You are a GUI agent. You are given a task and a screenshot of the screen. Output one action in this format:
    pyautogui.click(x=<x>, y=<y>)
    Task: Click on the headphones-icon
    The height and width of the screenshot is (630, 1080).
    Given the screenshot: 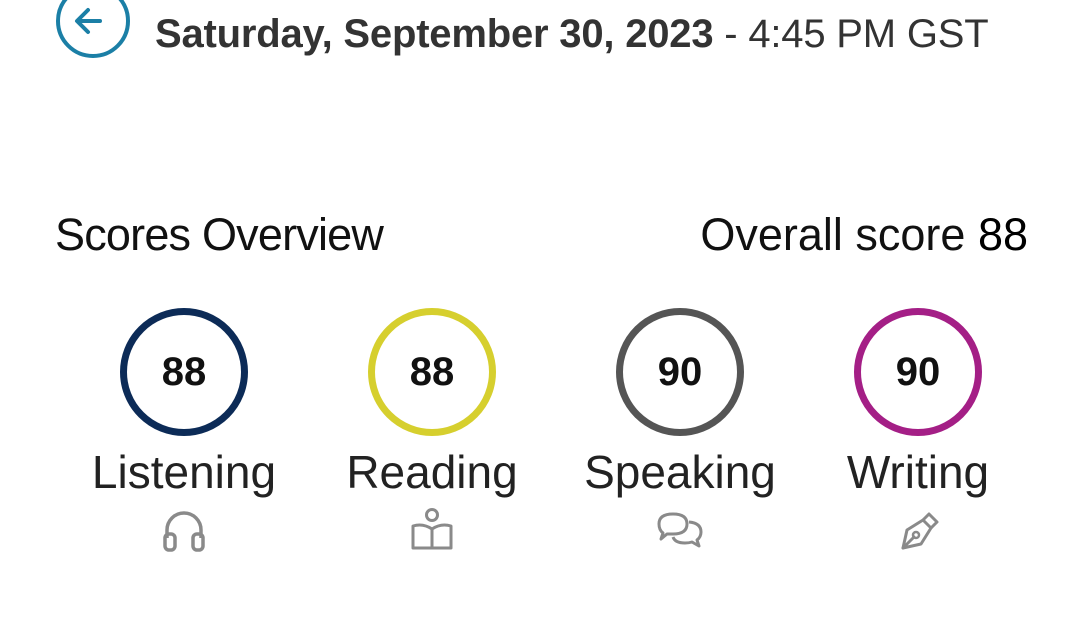 What is the action you would take?
    pyautogui.click(x=184, y=530)
    